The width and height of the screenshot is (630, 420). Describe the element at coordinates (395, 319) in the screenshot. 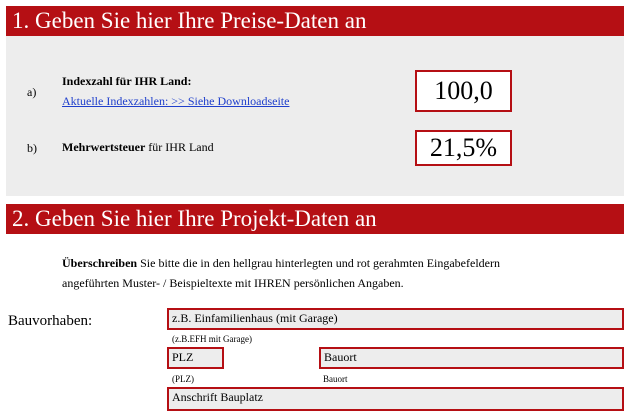

I see `project-type-input: z.B. Einfamilienhaus (mit Garage)` at that location.